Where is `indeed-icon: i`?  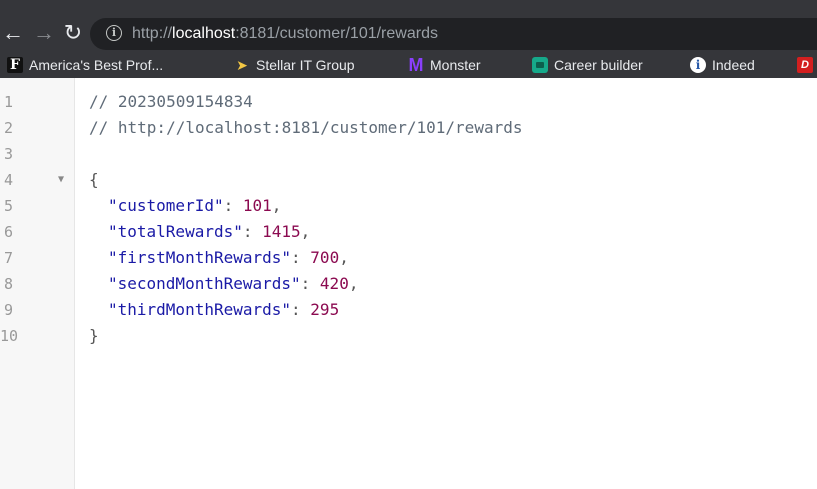
indeed-icon: i is located at coordinates (698, 65).